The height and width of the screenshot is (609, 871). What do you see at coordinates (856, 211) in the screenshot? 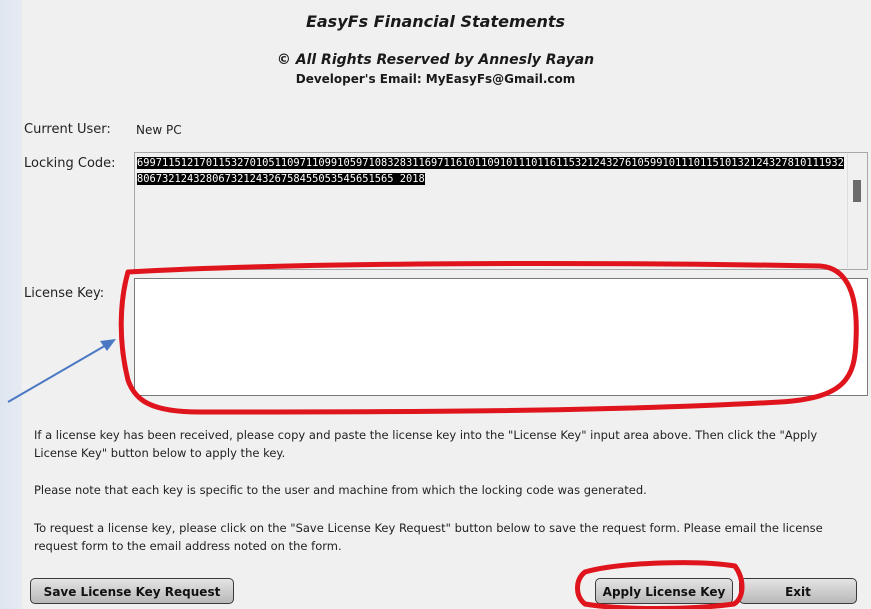
I see `locking-code-scrollbar` at bounding box center [856, 211].